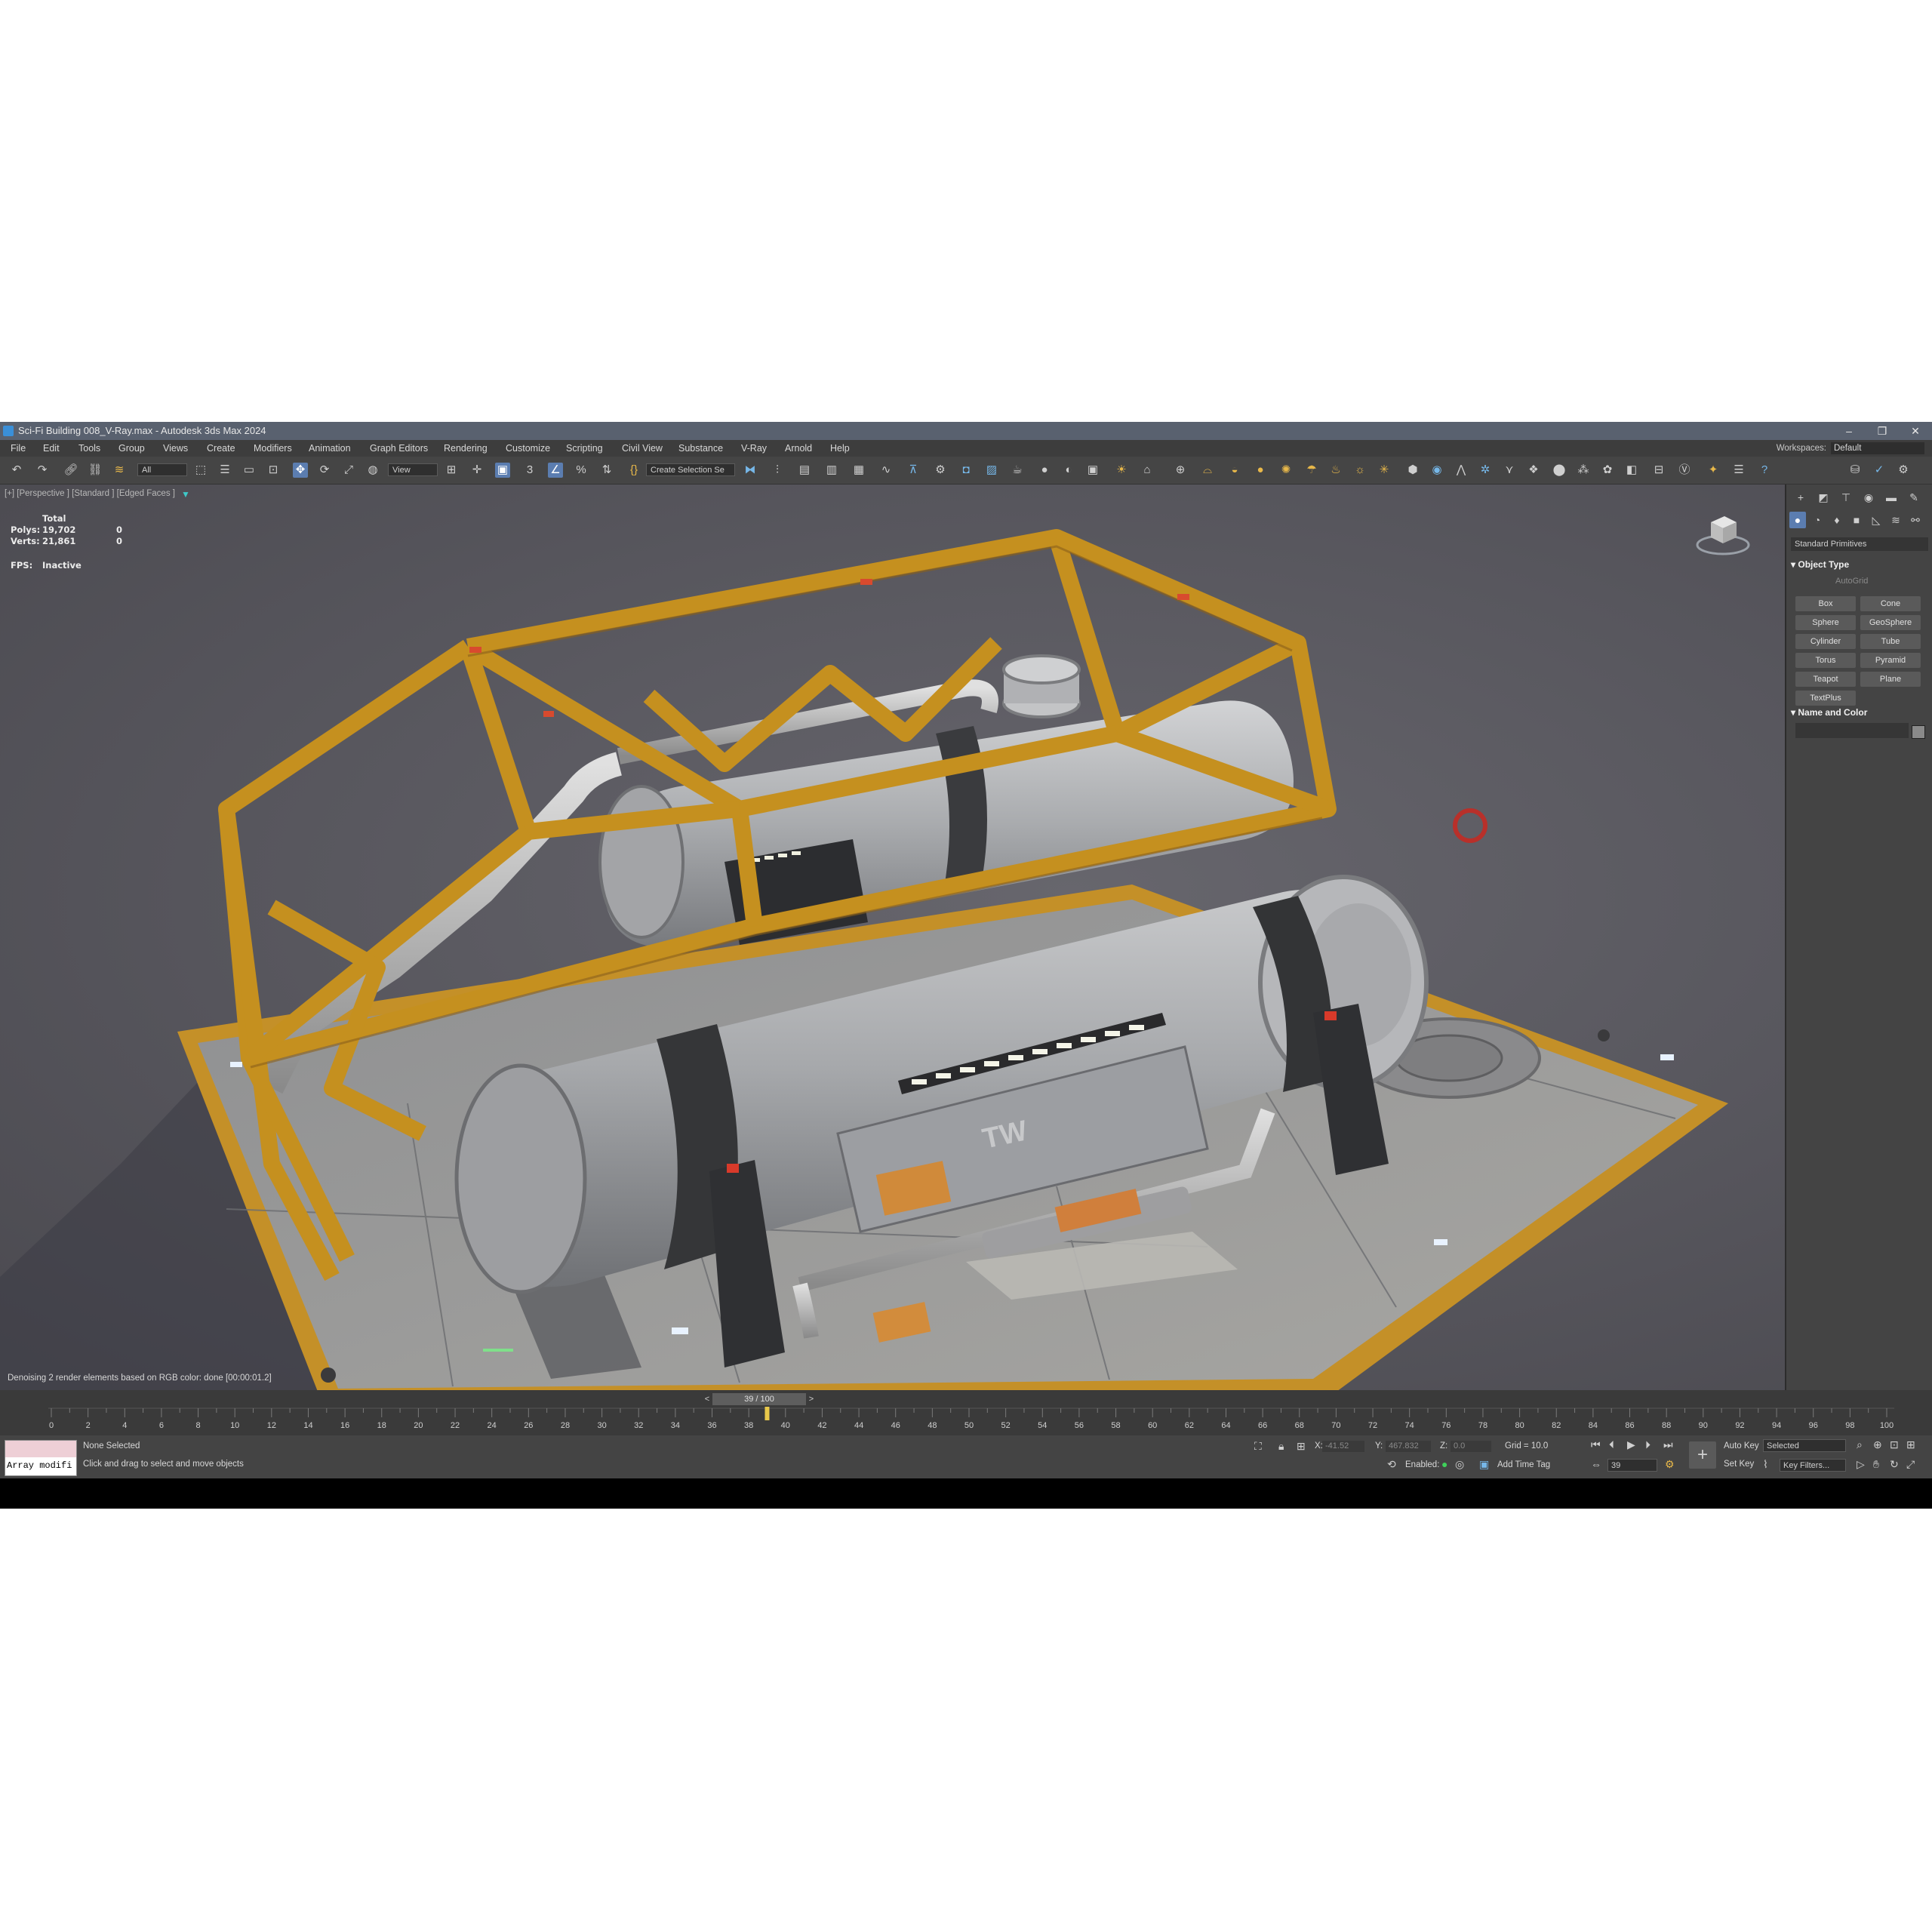 The height and width of the screenshot is (1932, 1932). Describe the element at coordinates (1068, 470) in the screenshot. I see `vray-ipr-icon: ◐` at that location.